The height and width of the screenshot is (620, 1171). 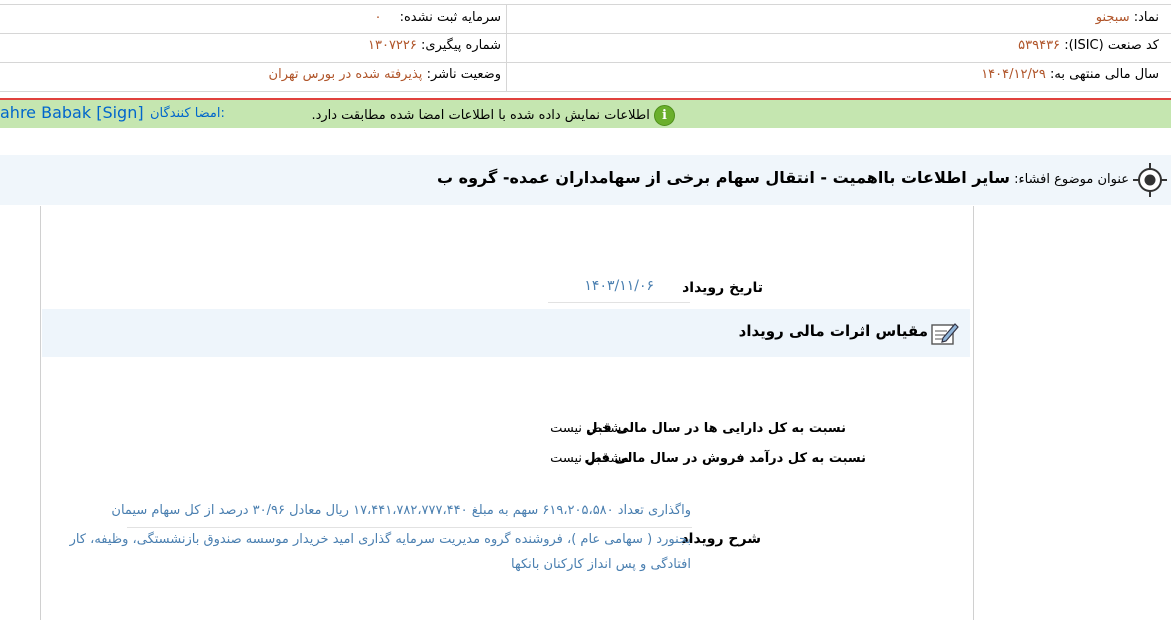 What do you see at coordinates (392, 45) in the screenshot?
I see `tracking-number-value: ۱۳۰۷۲۲۶` at bounding box center [392, 45].